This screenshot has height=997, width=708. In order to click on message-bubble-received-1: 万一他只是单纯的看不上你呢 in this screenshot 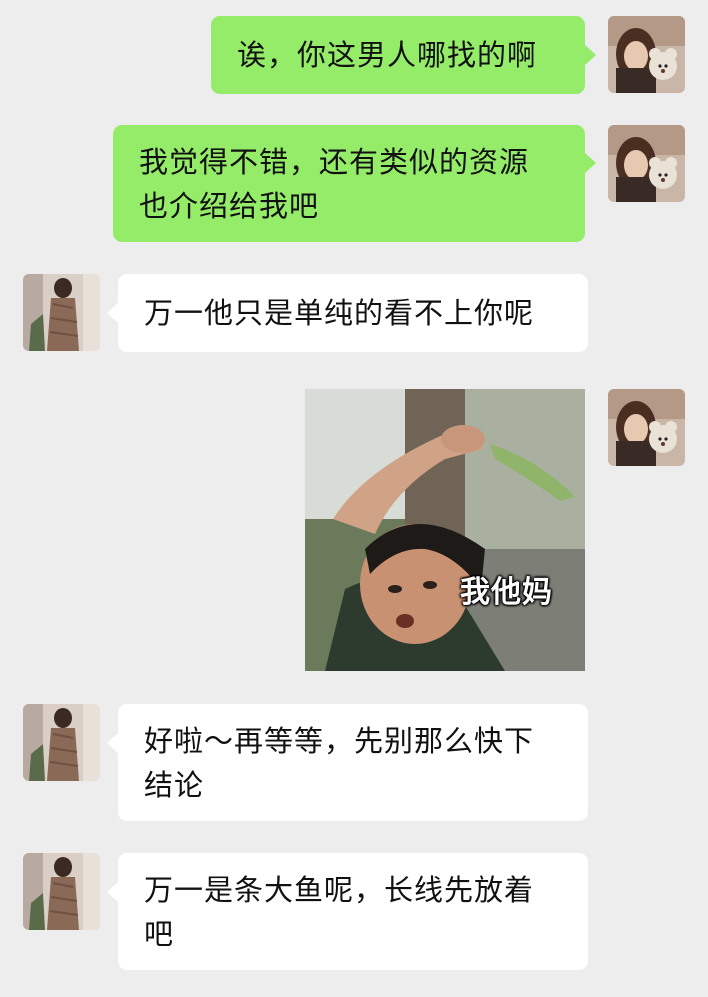, I will do `click(353, 313)`.